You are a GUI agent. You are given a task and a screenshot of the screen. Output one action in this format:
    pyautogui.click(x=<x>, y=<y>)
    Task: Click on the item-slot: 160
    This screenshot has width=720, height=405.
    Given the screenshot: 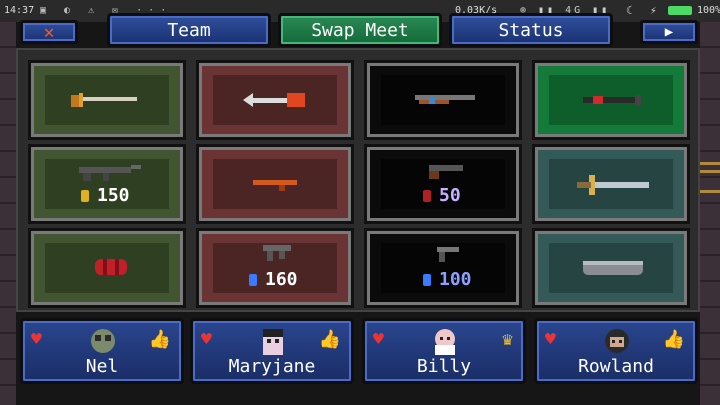 What is the action you would take?
    pyautogui.click(x=275, y=268)
    